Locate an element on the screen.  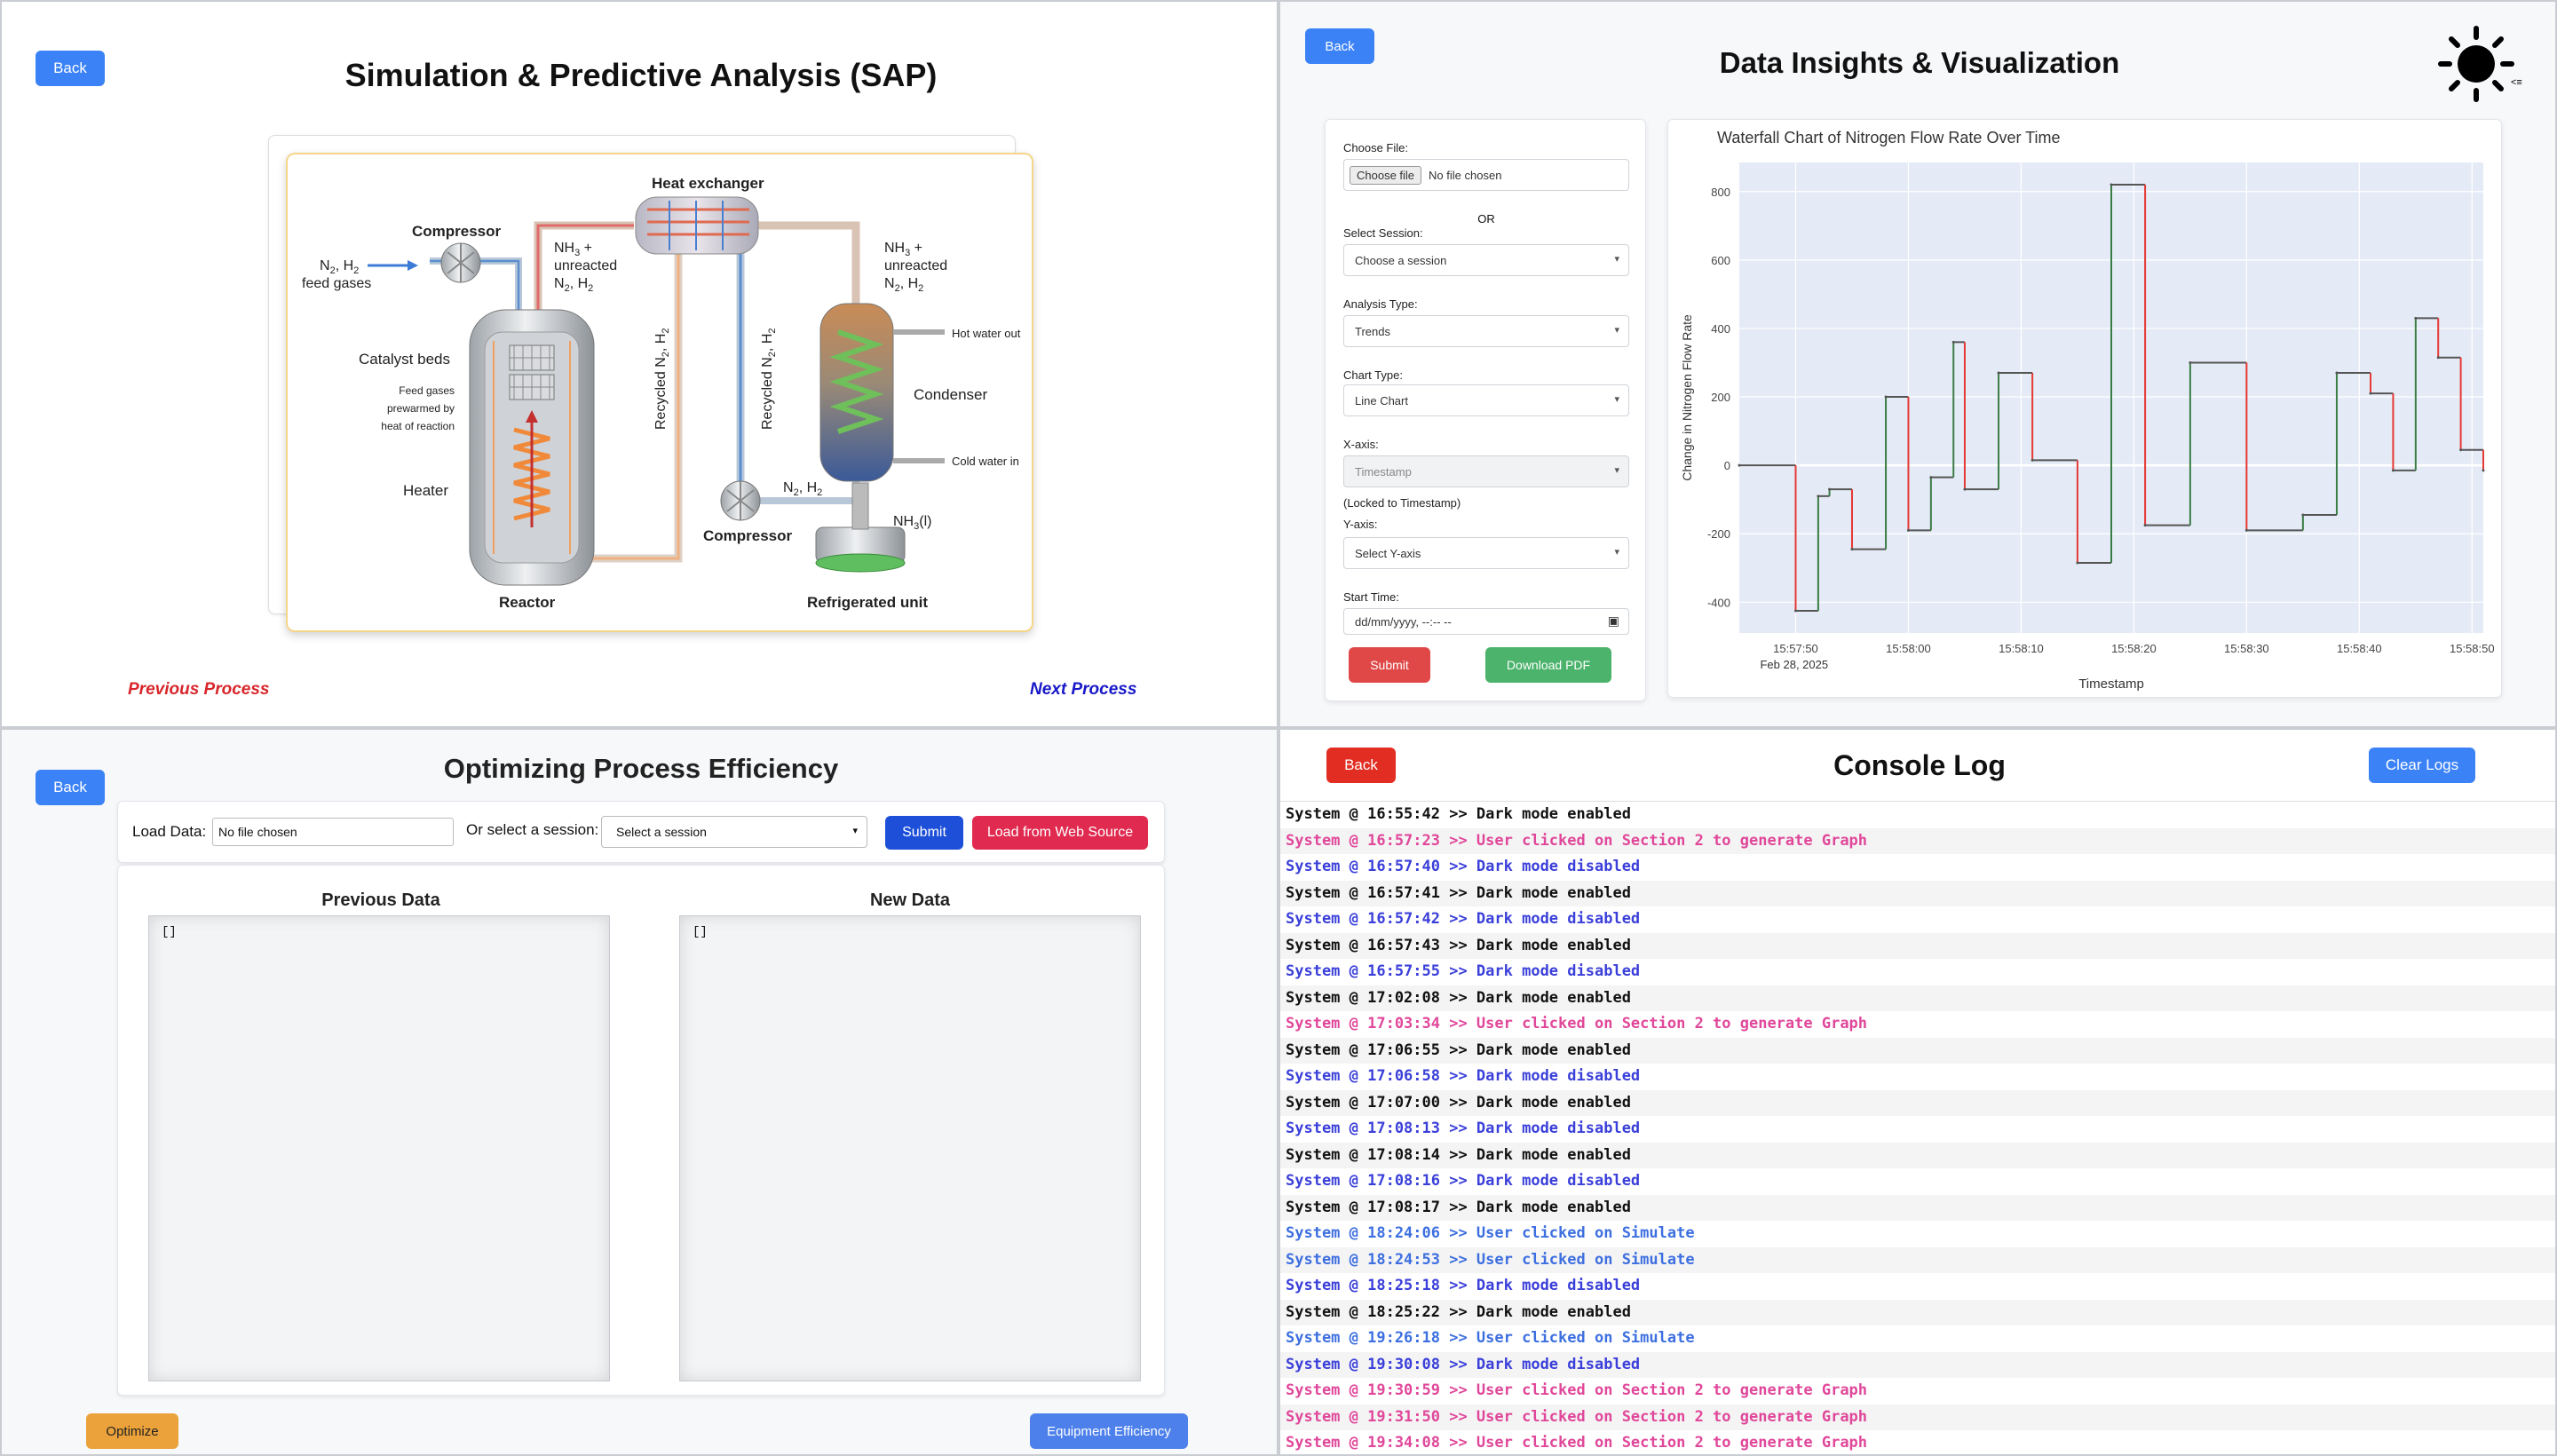
calendar-icon: ▣ is located at coordinates (1613, 621).